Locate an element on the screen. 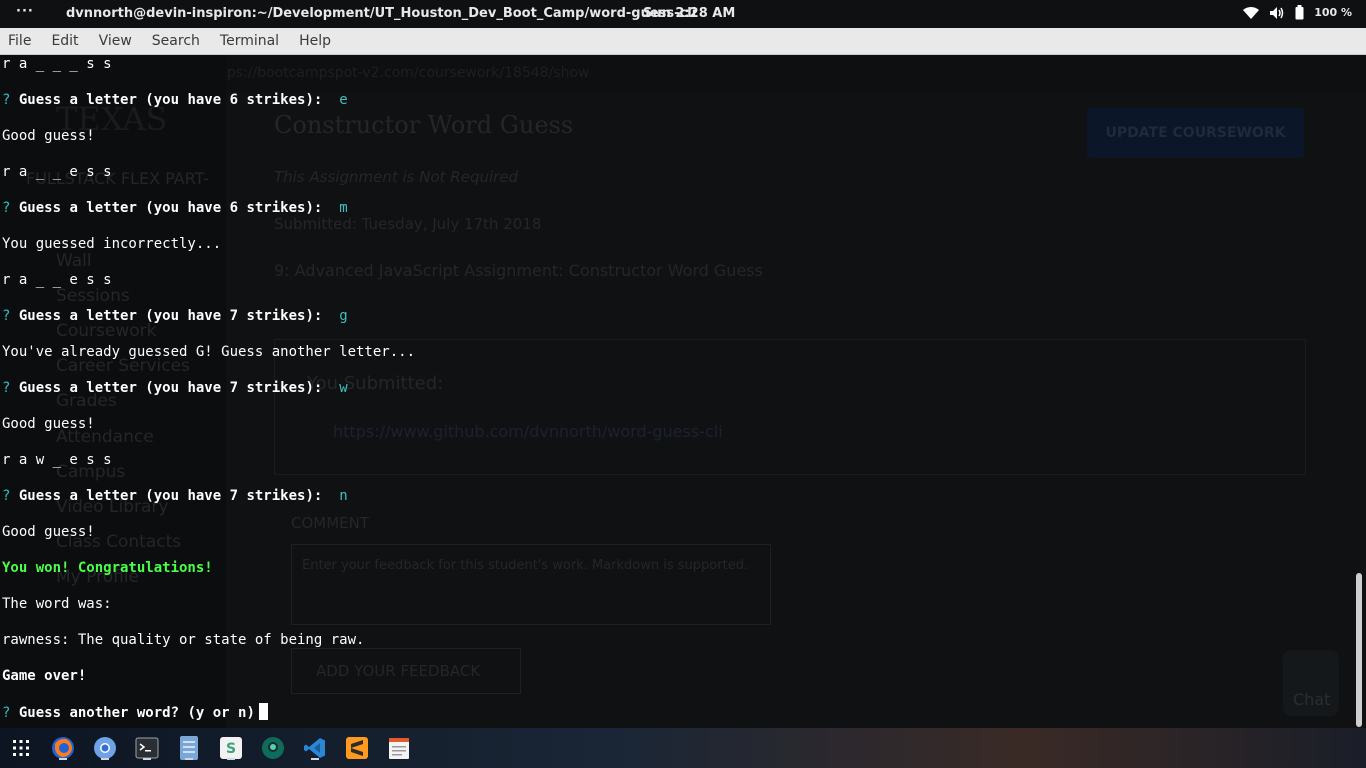 The image size is (1366, 768). menu-help: Help is located at coordinates (315, 41).